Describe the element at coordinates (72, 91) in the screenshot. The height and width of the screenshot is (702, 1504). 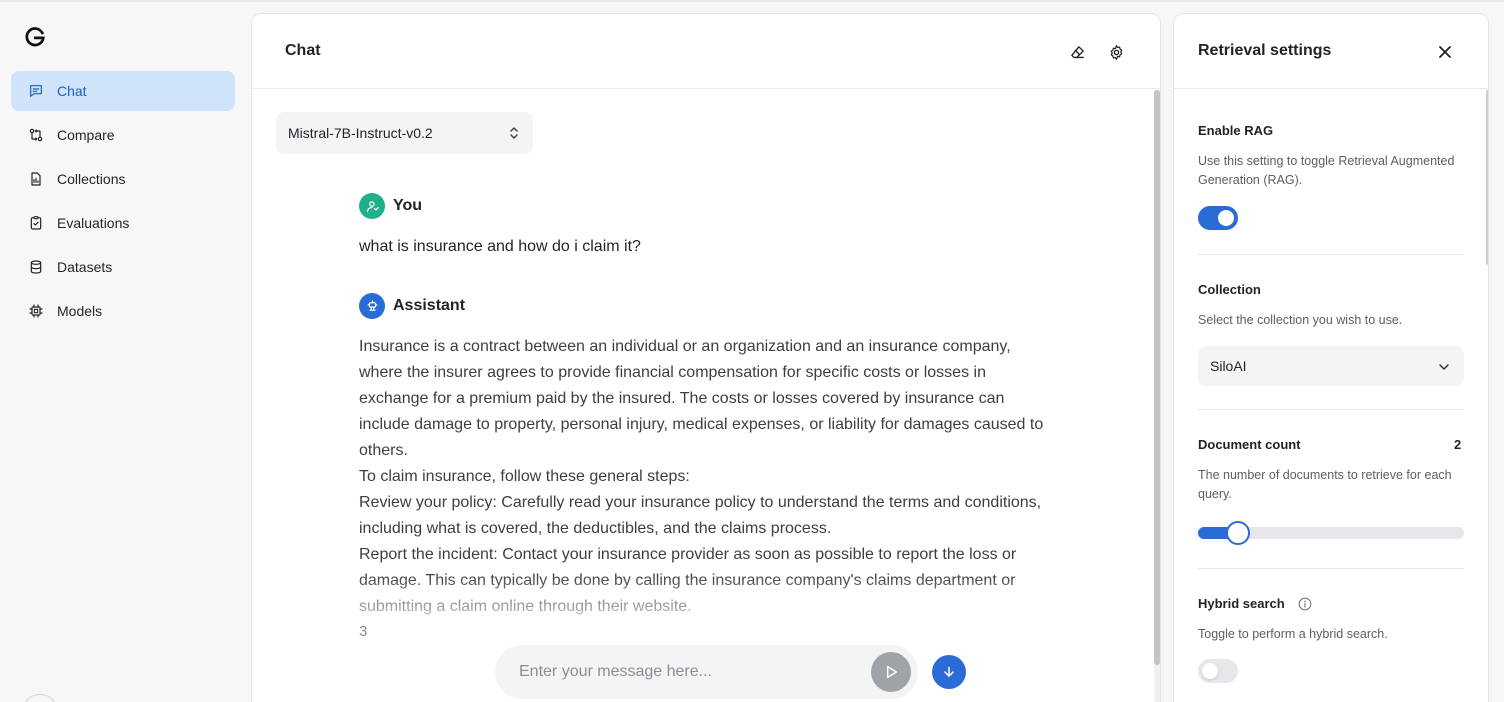
I see `sidebar-item-label: Chat` at that location.